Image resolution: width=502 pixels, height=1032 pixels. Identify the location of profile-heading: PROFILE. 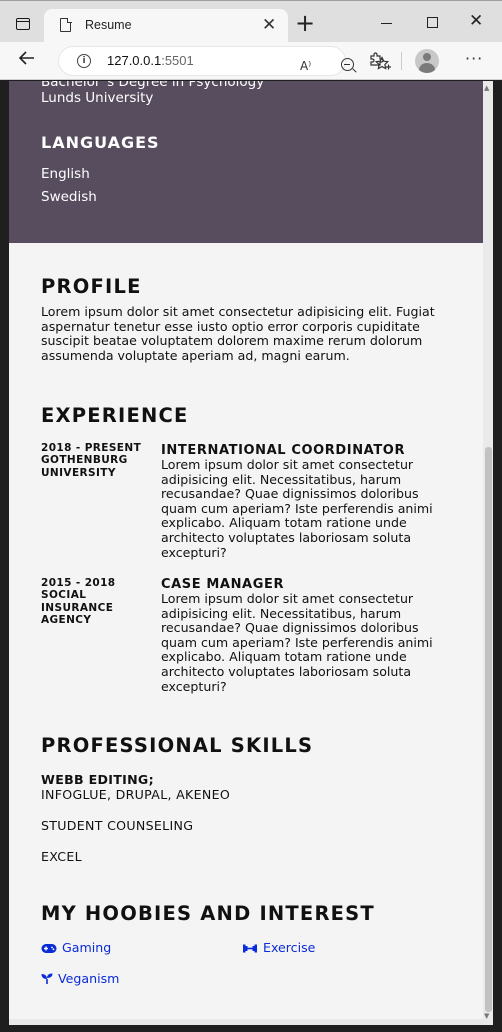
(91, 286).